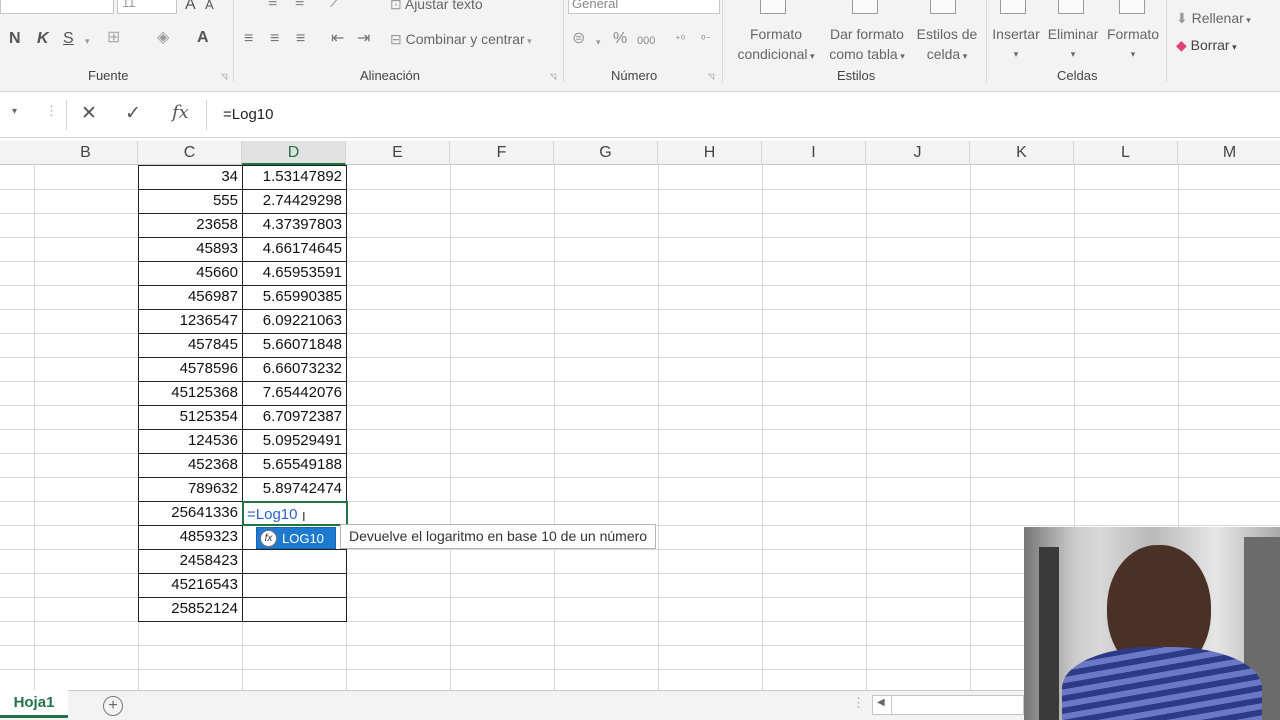 The width and height of the screenshot is (1280, 720). What do you see at coordinates (190, 513) in the screenshot?
I see `cell-c: 25641336` at bounding box center [190, 513].